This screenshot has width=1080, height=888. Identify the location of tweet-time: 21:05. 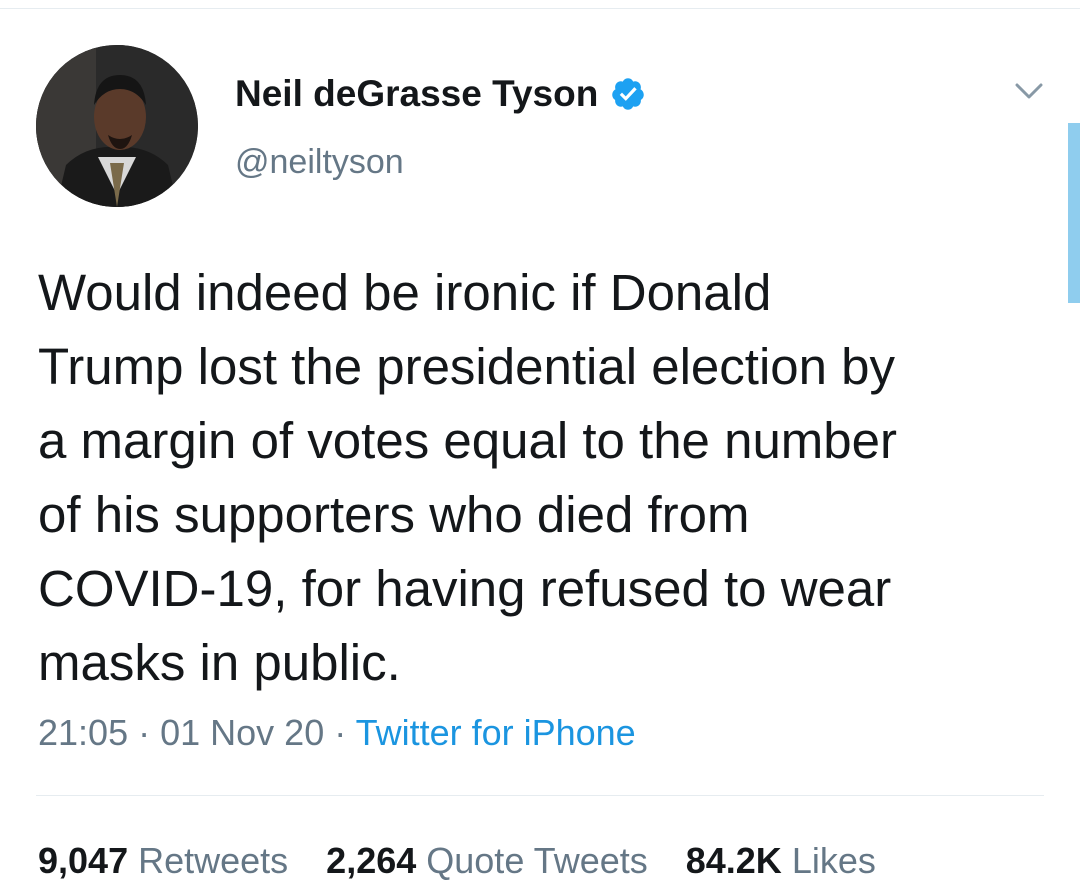
(83, 732).